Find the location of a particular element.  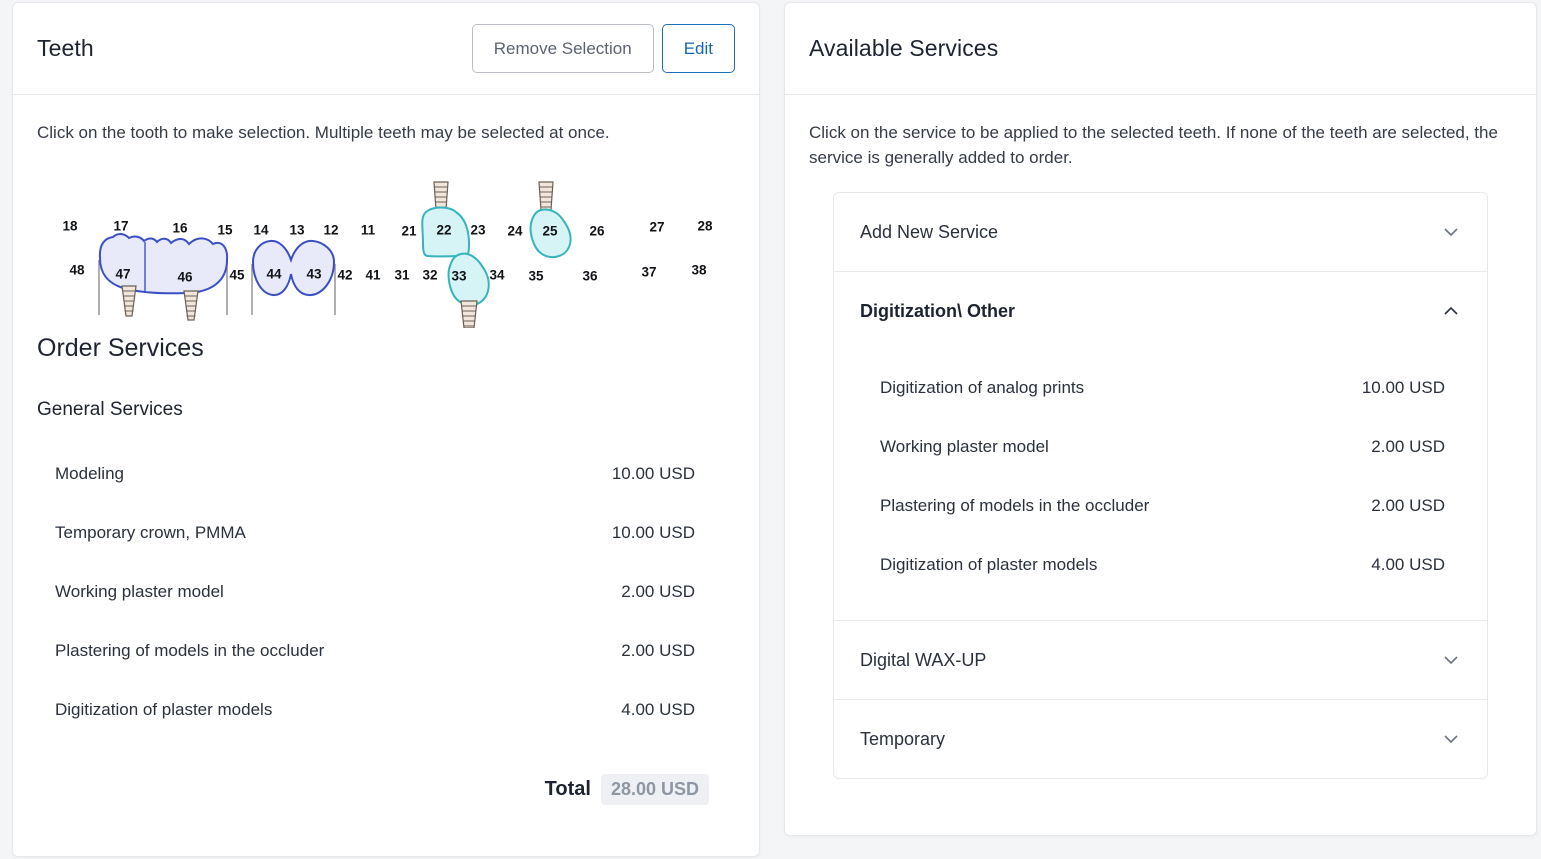

teeth-panel-header: Teeth Remove Selection Edit is located at coordinates (386, 49).